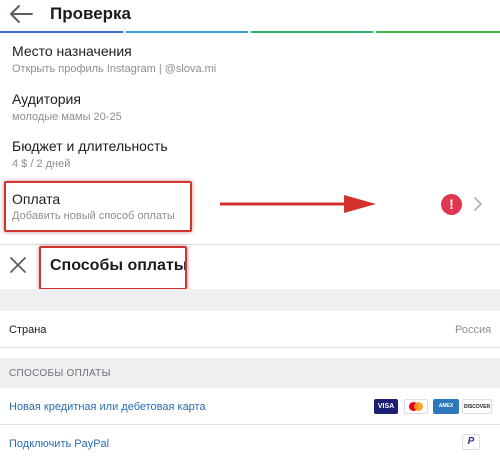 The image size is (500, 465). Describe the element at coordinates (113, 268) in the screenshot. I see `highlight-box-title` at that location.